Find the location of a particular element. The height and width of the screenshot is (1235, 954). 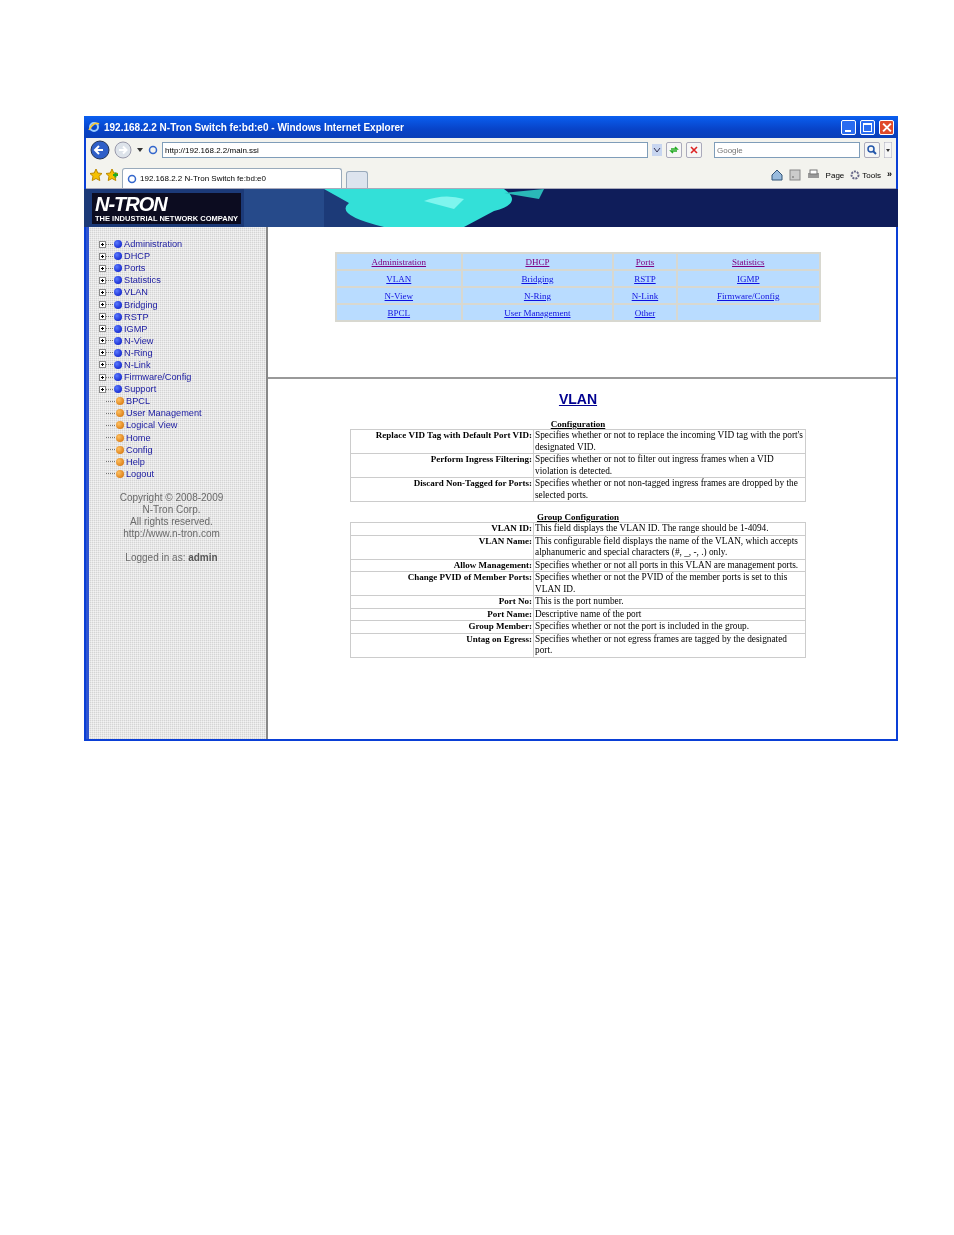

more-button: » is located at coordinates (889, 174).